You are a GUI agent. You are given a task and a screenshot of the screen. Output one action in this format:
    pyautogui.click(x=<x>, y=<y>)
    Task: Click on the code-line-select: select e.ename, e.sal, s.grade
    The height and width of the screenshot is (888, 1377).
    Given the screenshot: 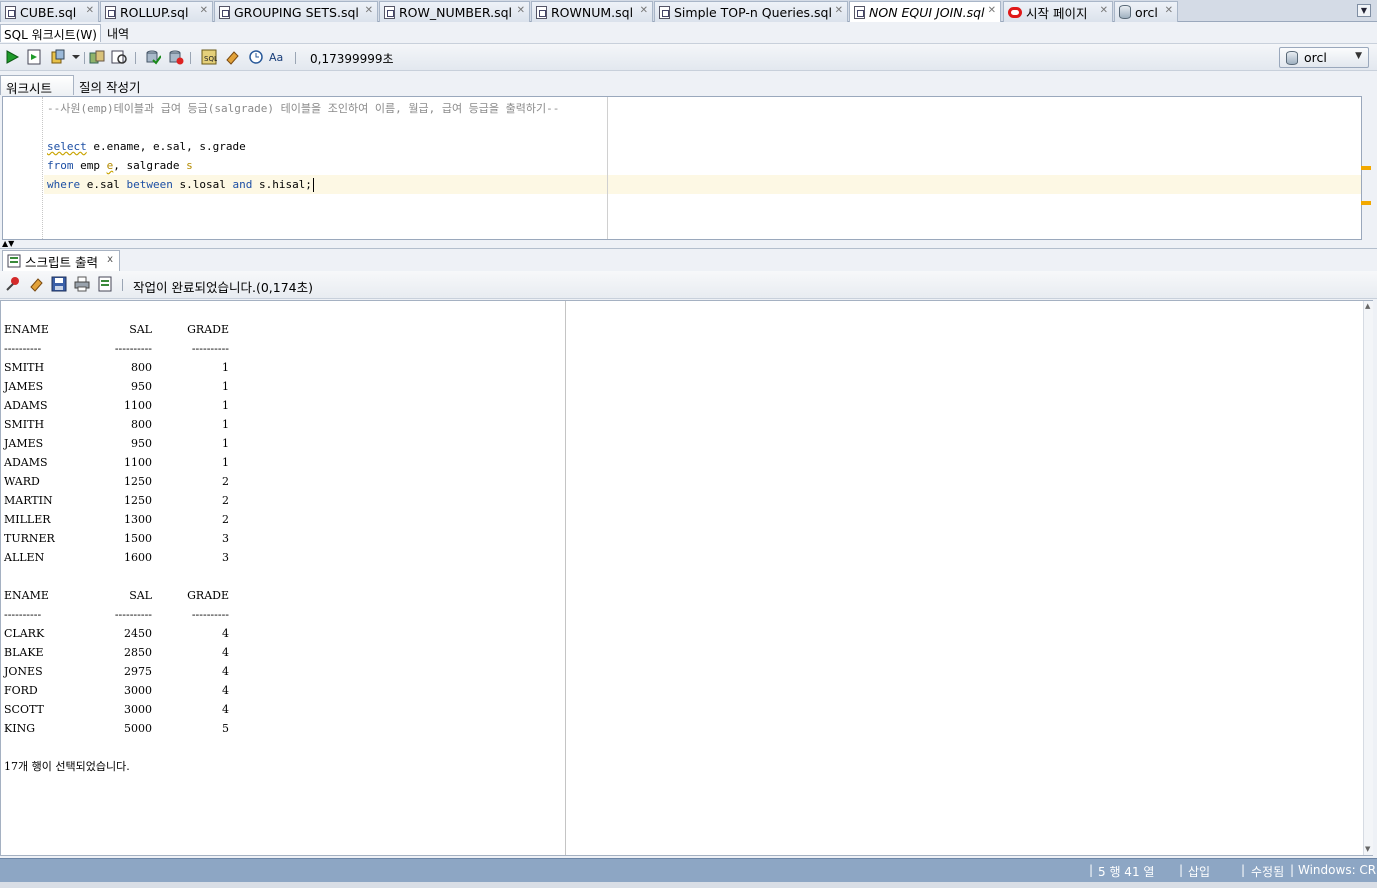 What is the action you would take?
    pyautogui.click(x=146, y=146)
    